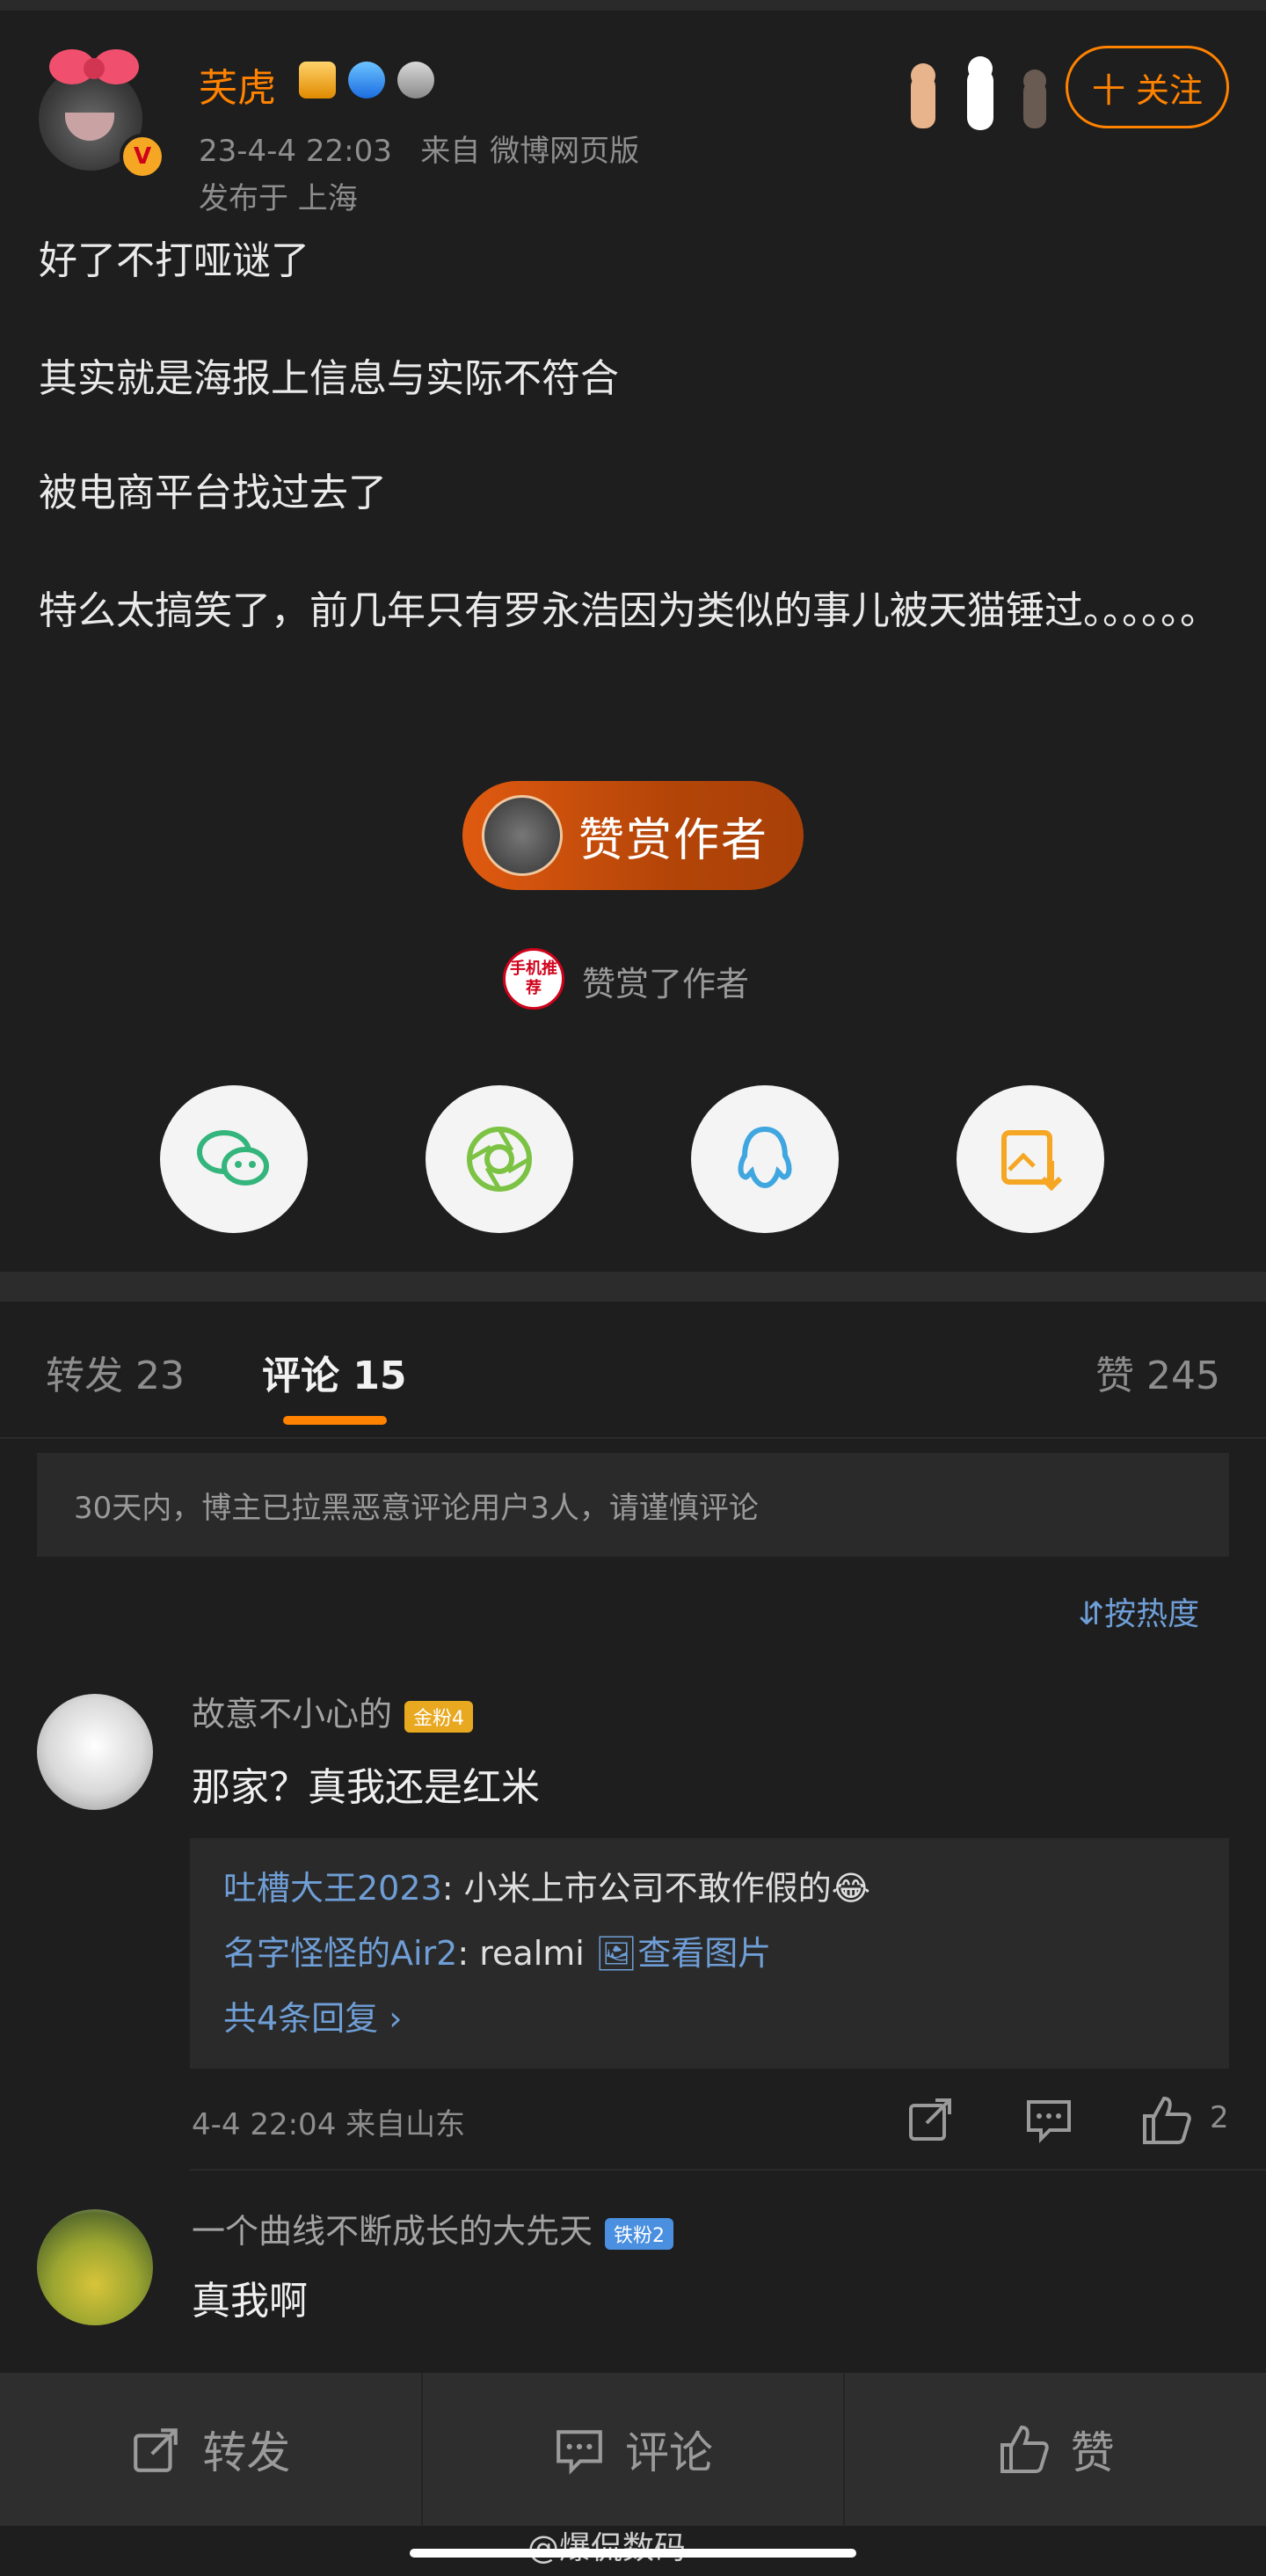 This screenshot has width=1266, height=2576. Describe the element at coordinates (237, 84) in the screenshot. I see `author-name: 芺虎` at that location.